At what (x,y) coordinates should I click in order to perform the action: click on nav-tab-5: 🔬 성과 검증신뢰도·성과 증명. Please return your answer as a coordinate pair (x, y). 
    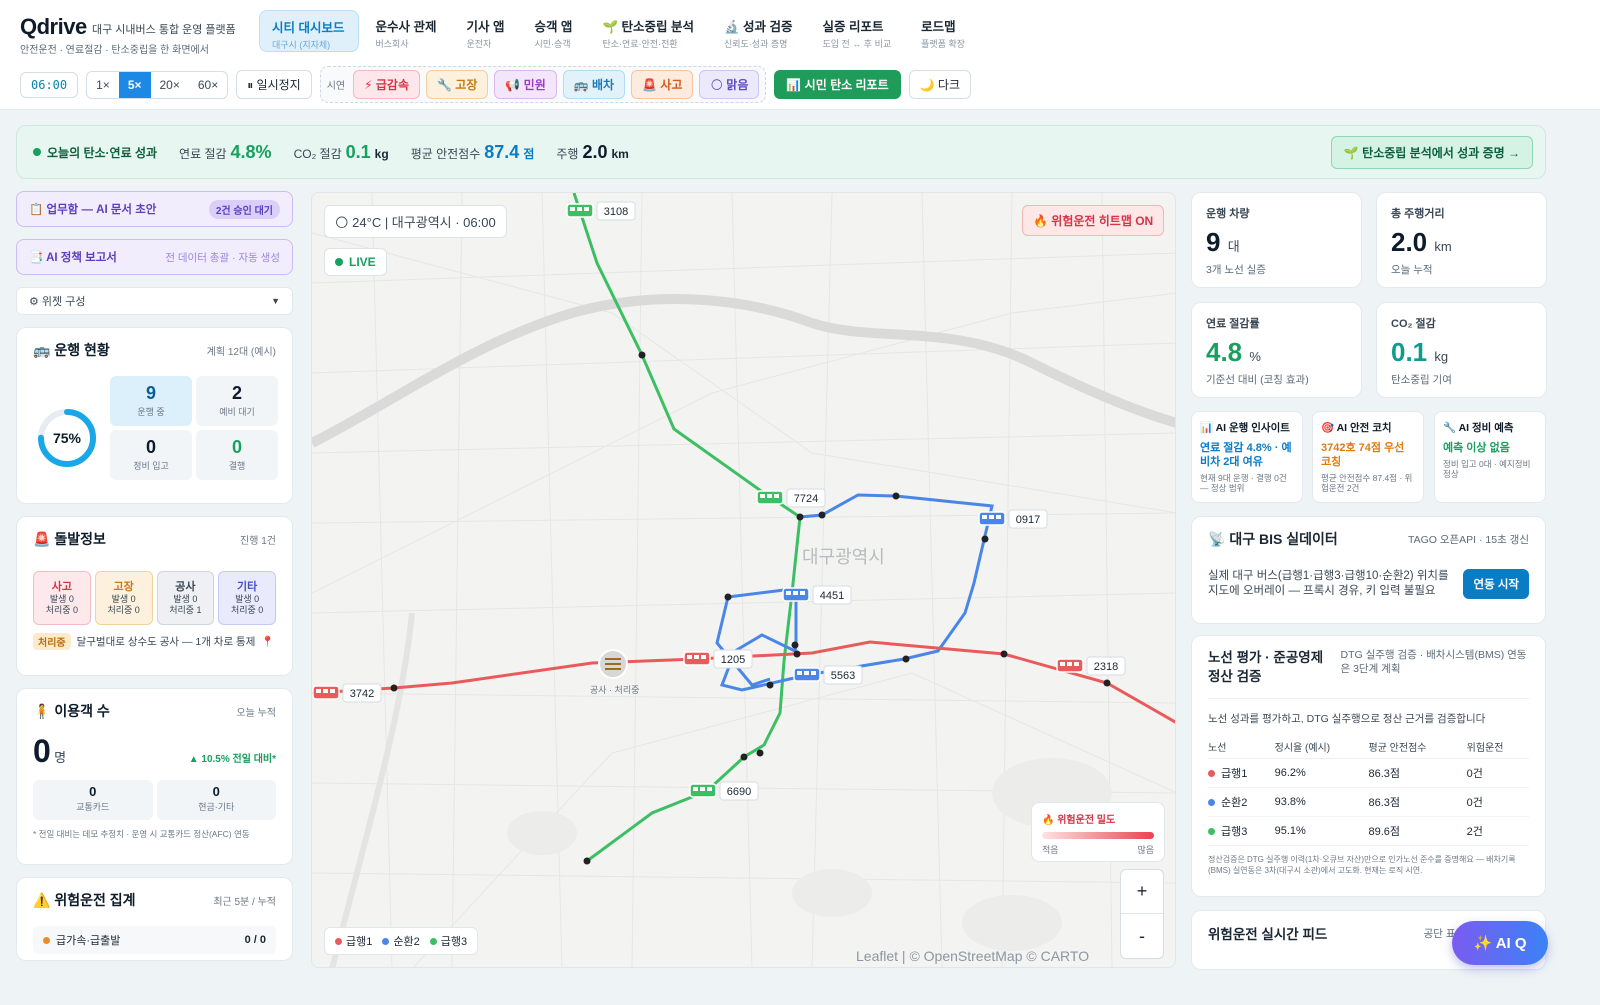
    Looking at the image, I should click on (759, 31).